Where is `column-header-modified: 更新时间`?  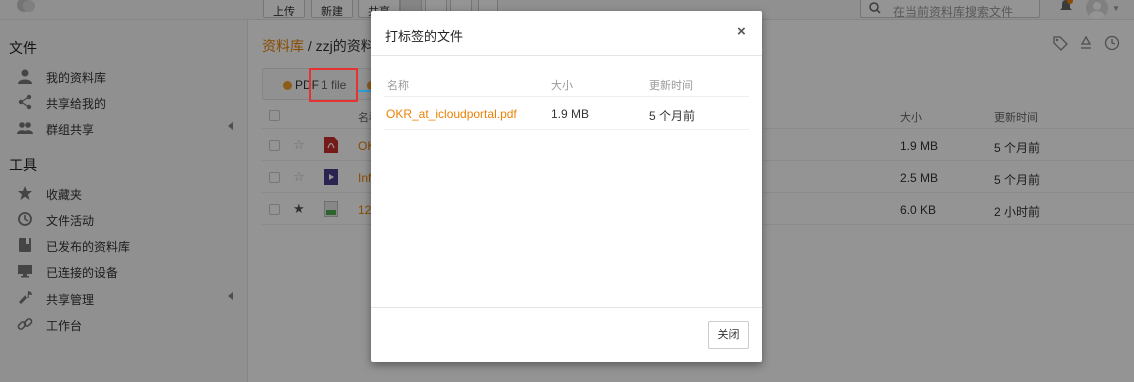
column-header-modified: 更新时间 is located at coordinates (671, 86).